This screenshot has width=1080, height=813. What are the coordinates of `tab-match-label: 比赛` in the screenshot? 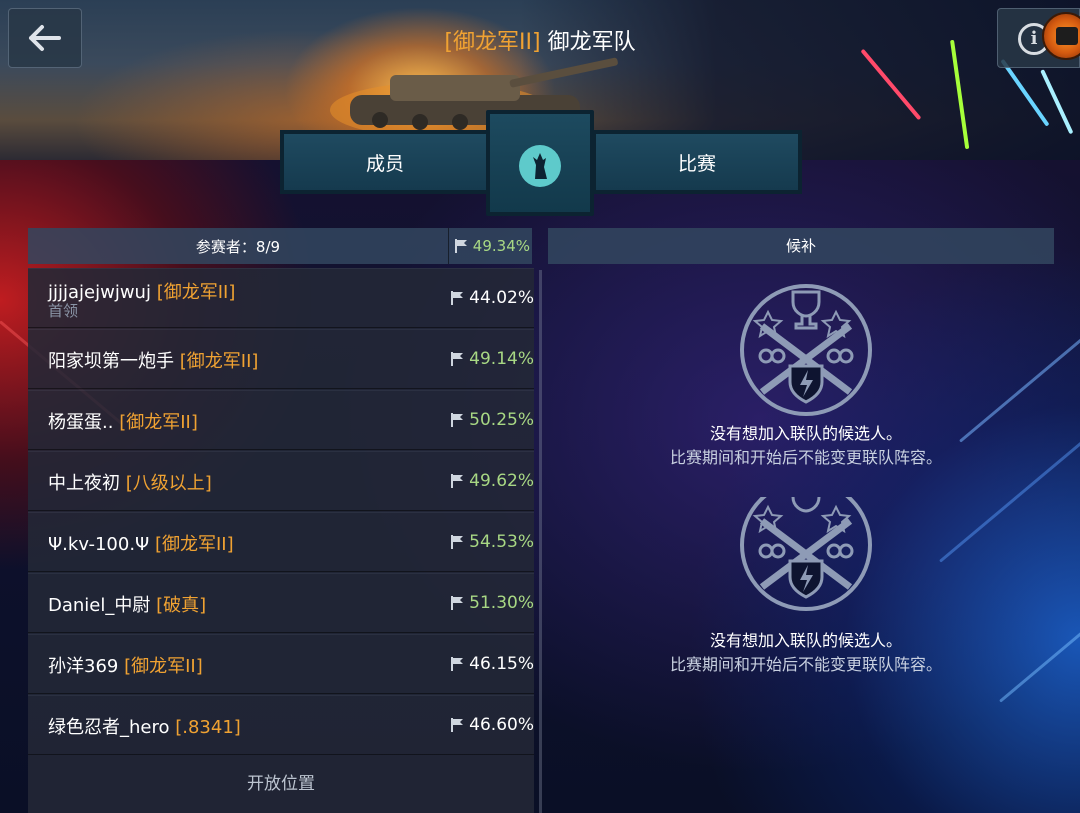 It's located at (696, 163).